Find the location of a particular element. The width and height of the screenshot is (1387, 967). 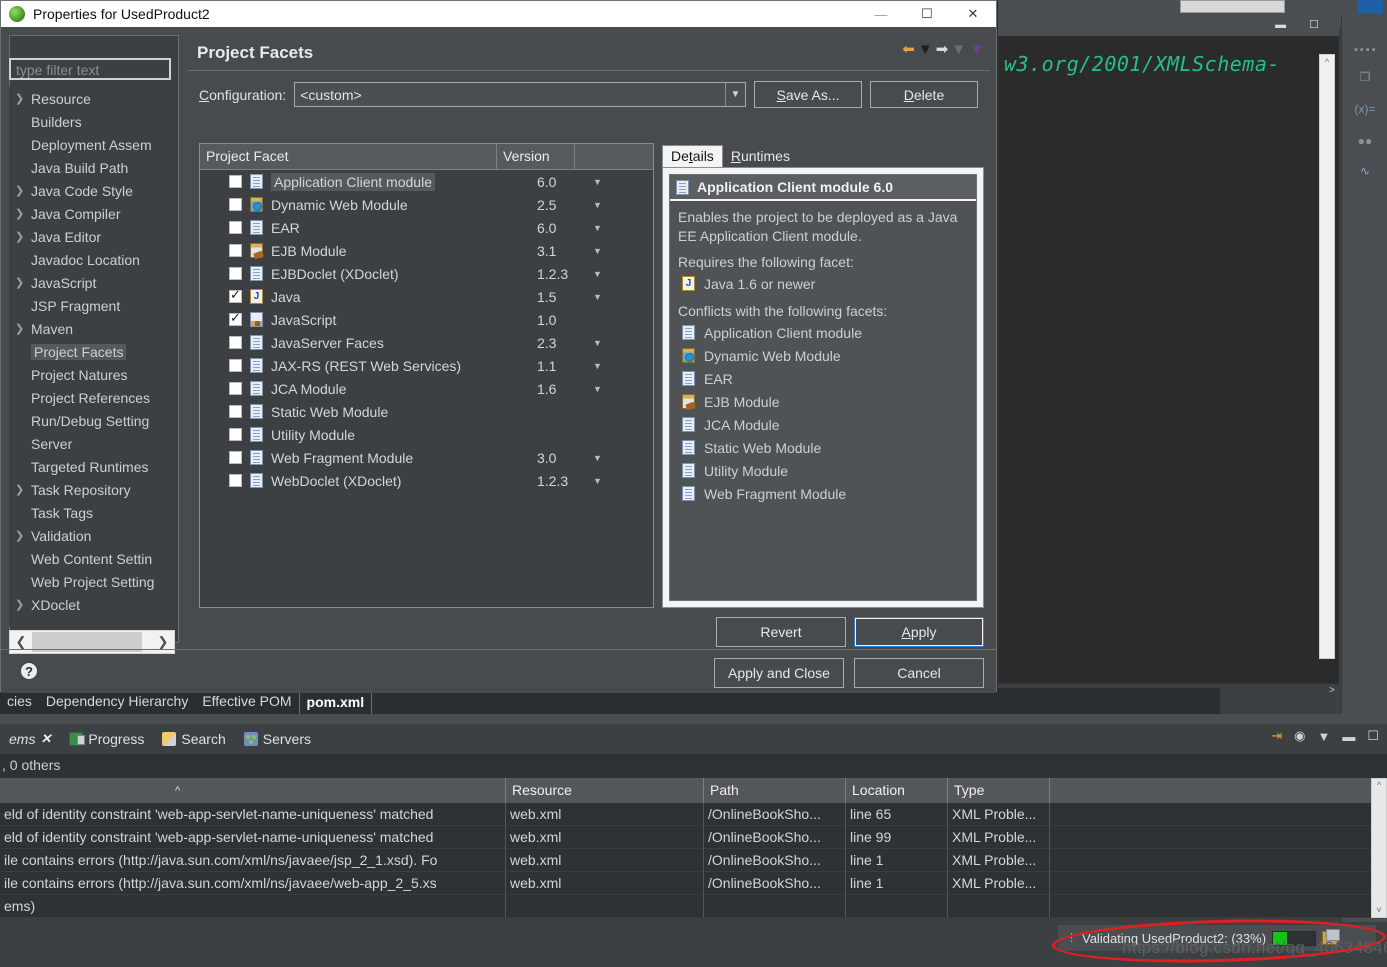

delete-button: Delete is located at coordinates (924, 94).